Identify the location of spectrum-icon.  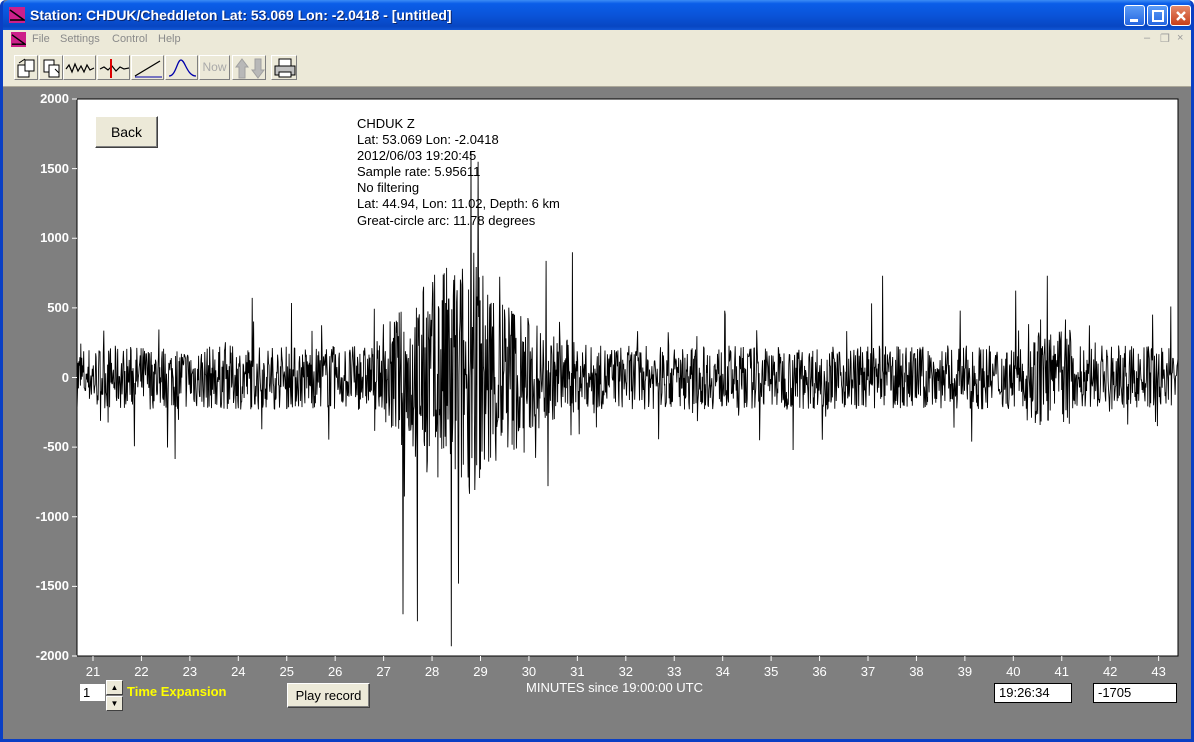
(182, 68).